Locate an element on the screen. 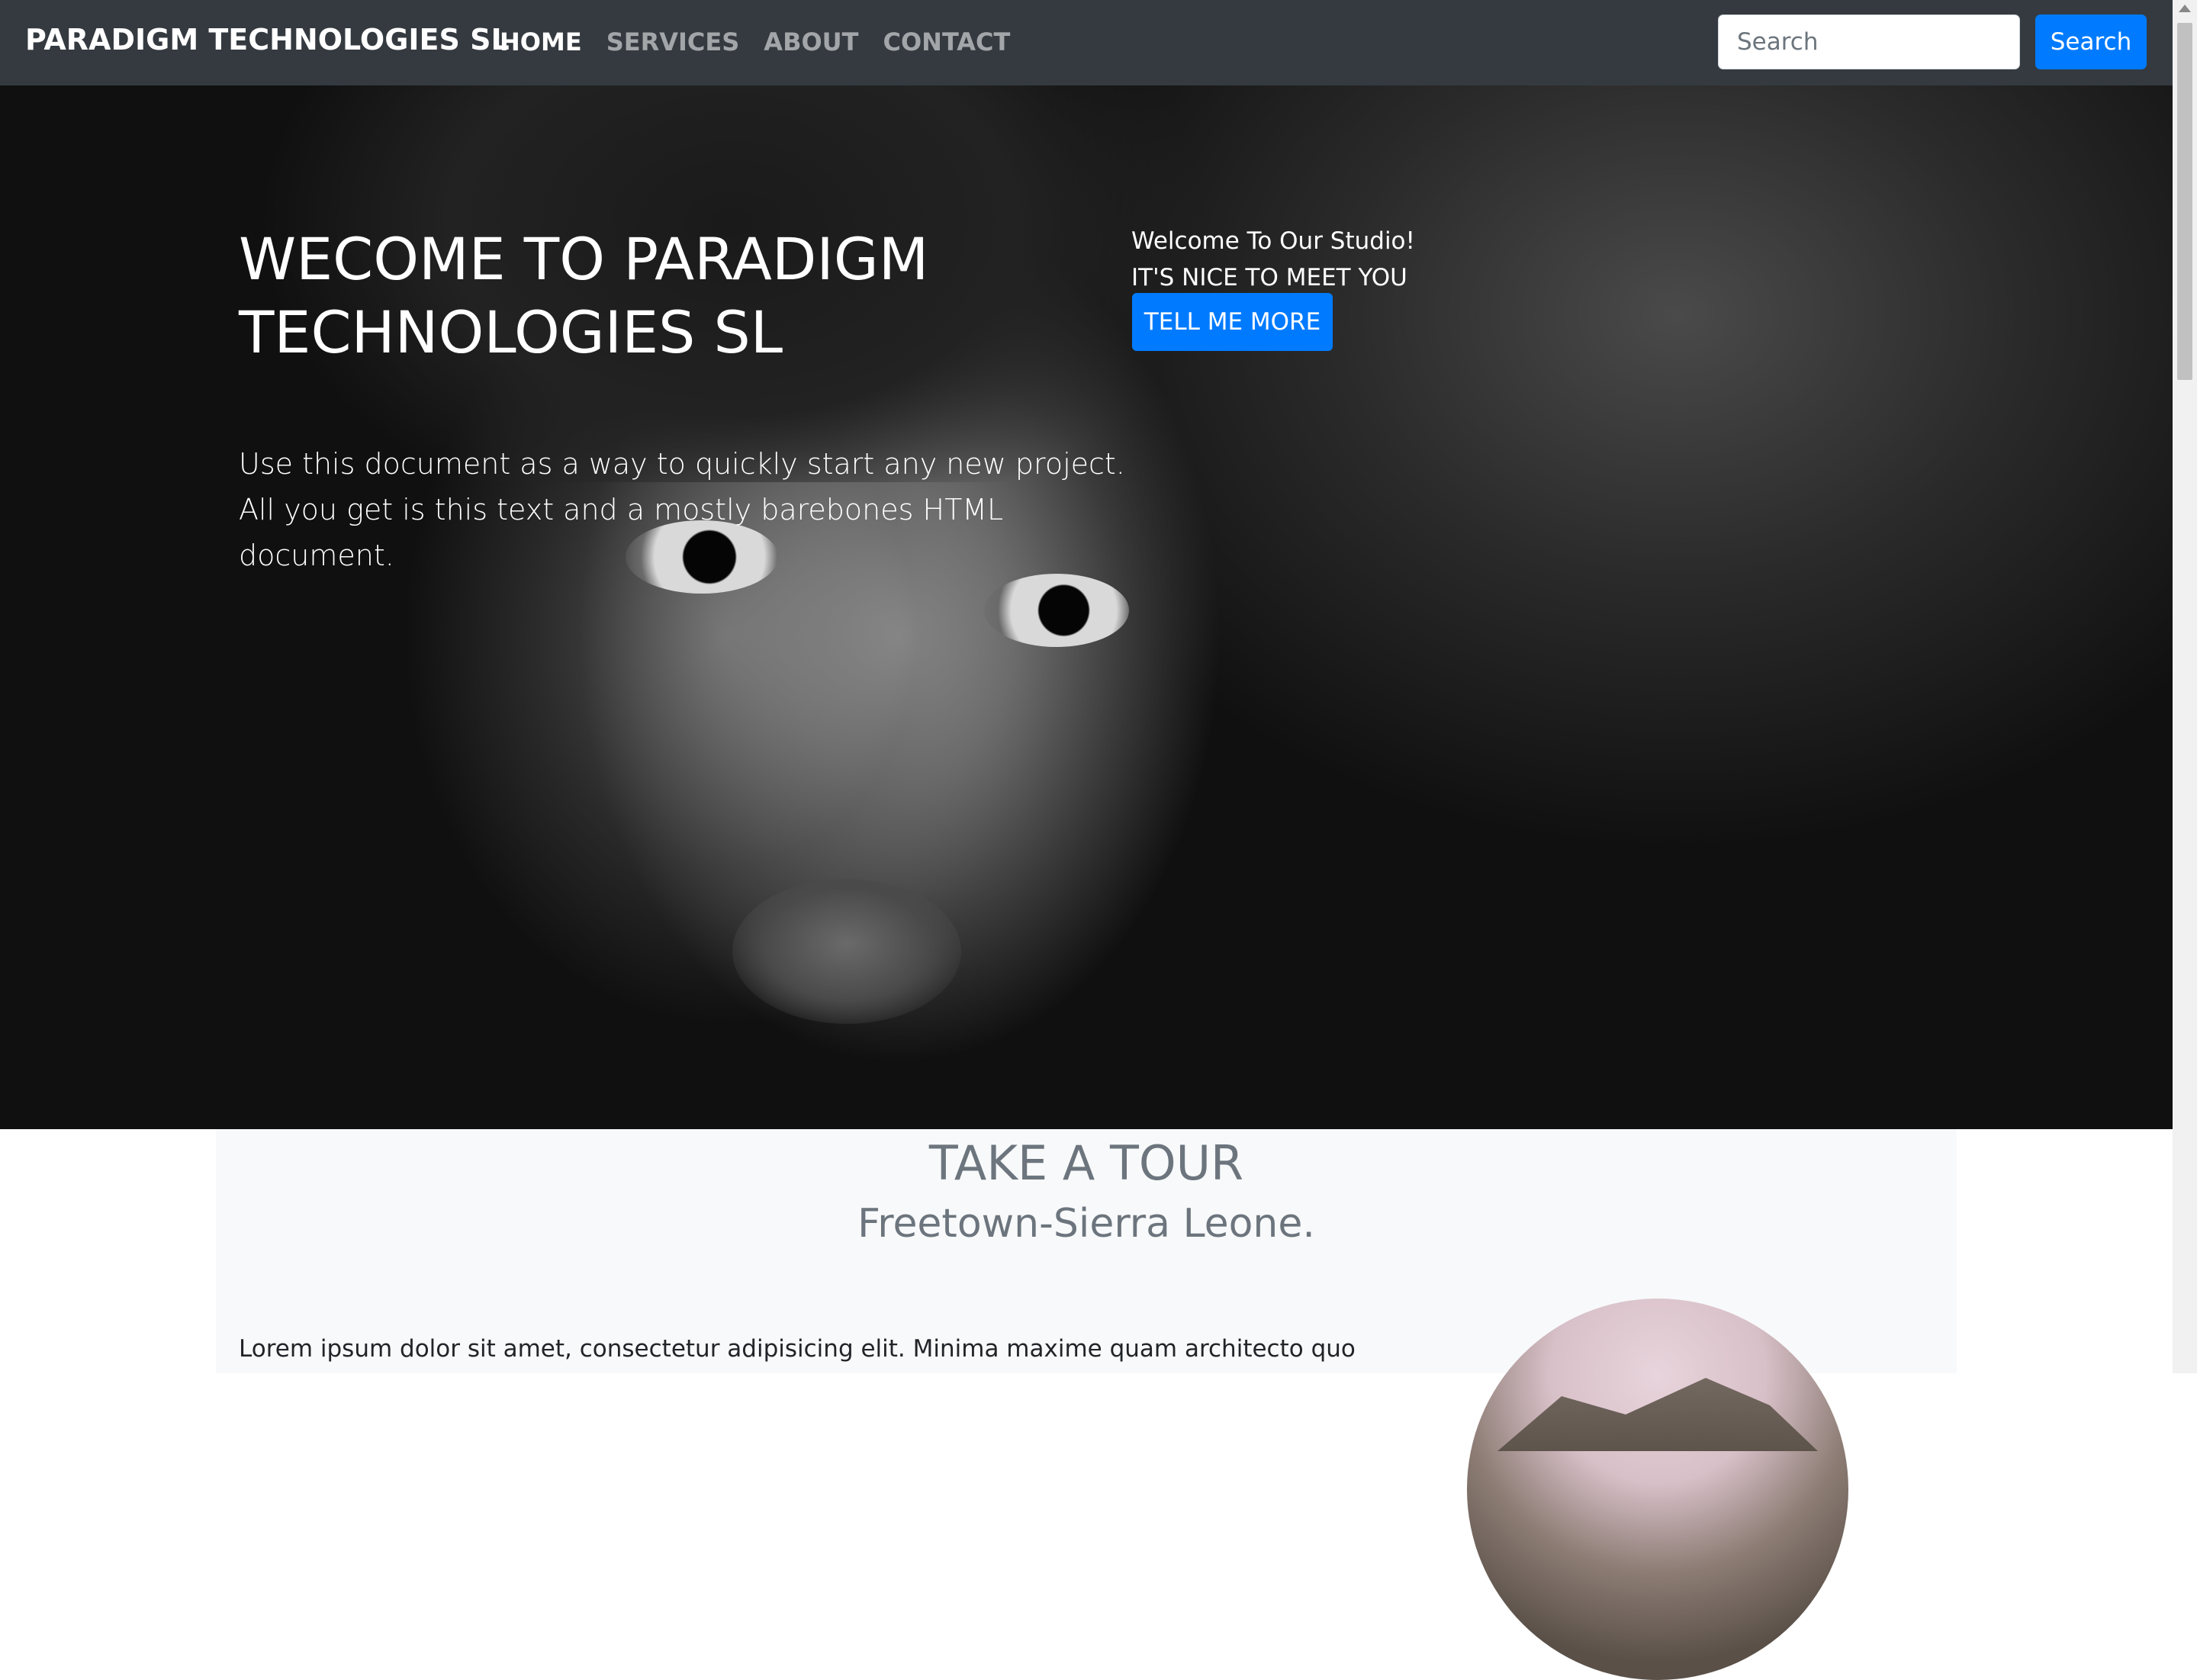 The width and height of the screenshot is (2197, 1680). tour-title: TAKE A TOUR is located at coordinates (1086, 1163).